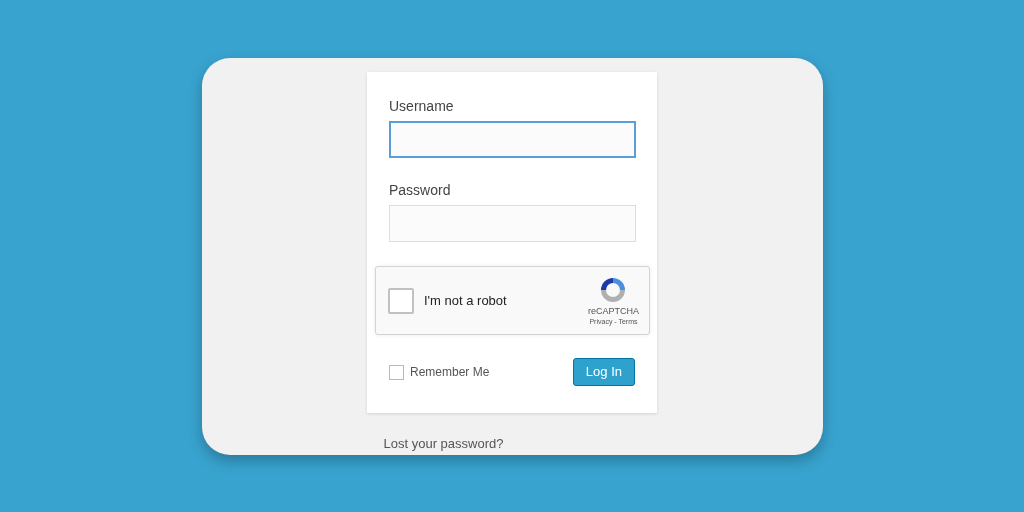 This screenshot has height=512, width=1024. Describe the element at coordinates (466, 300) in the screenshot. I see `captcha-label: I'm not a robot` at that location.